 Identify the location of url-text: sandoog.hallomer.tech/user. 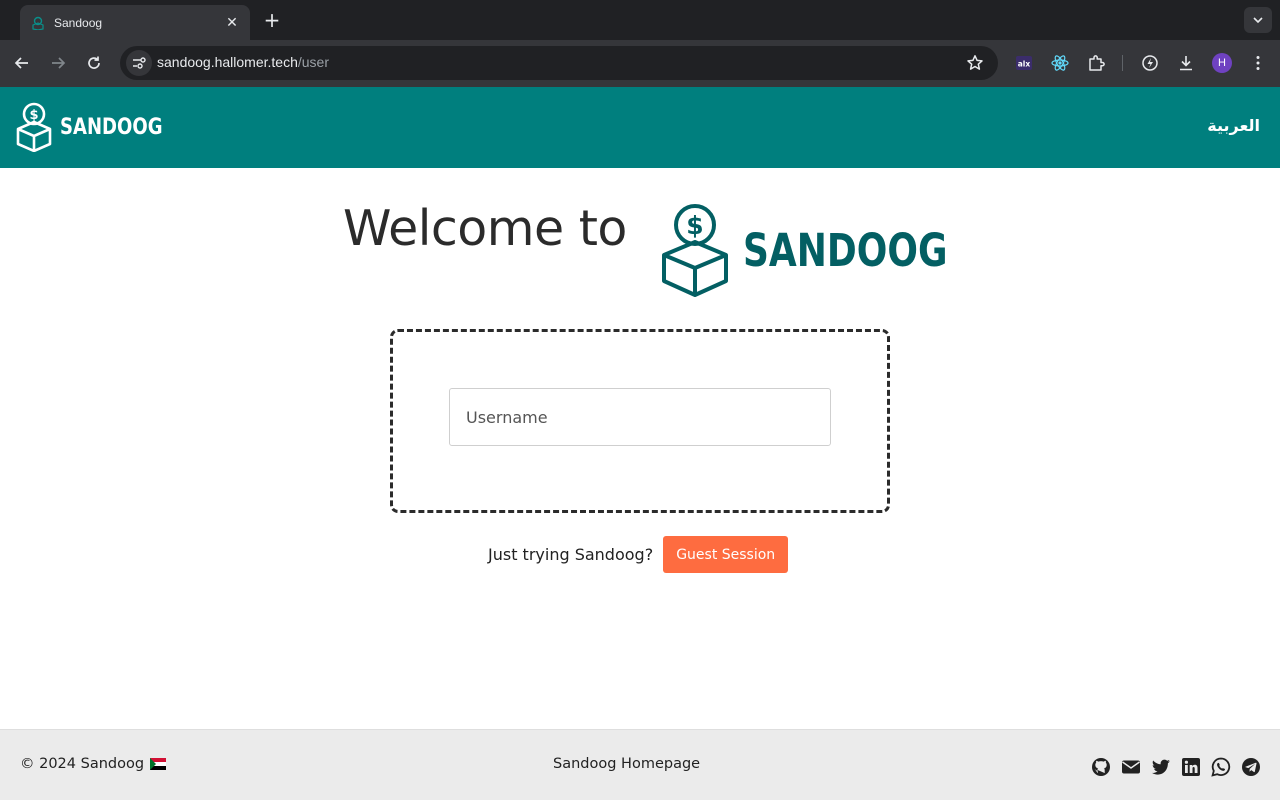
(243, 62).